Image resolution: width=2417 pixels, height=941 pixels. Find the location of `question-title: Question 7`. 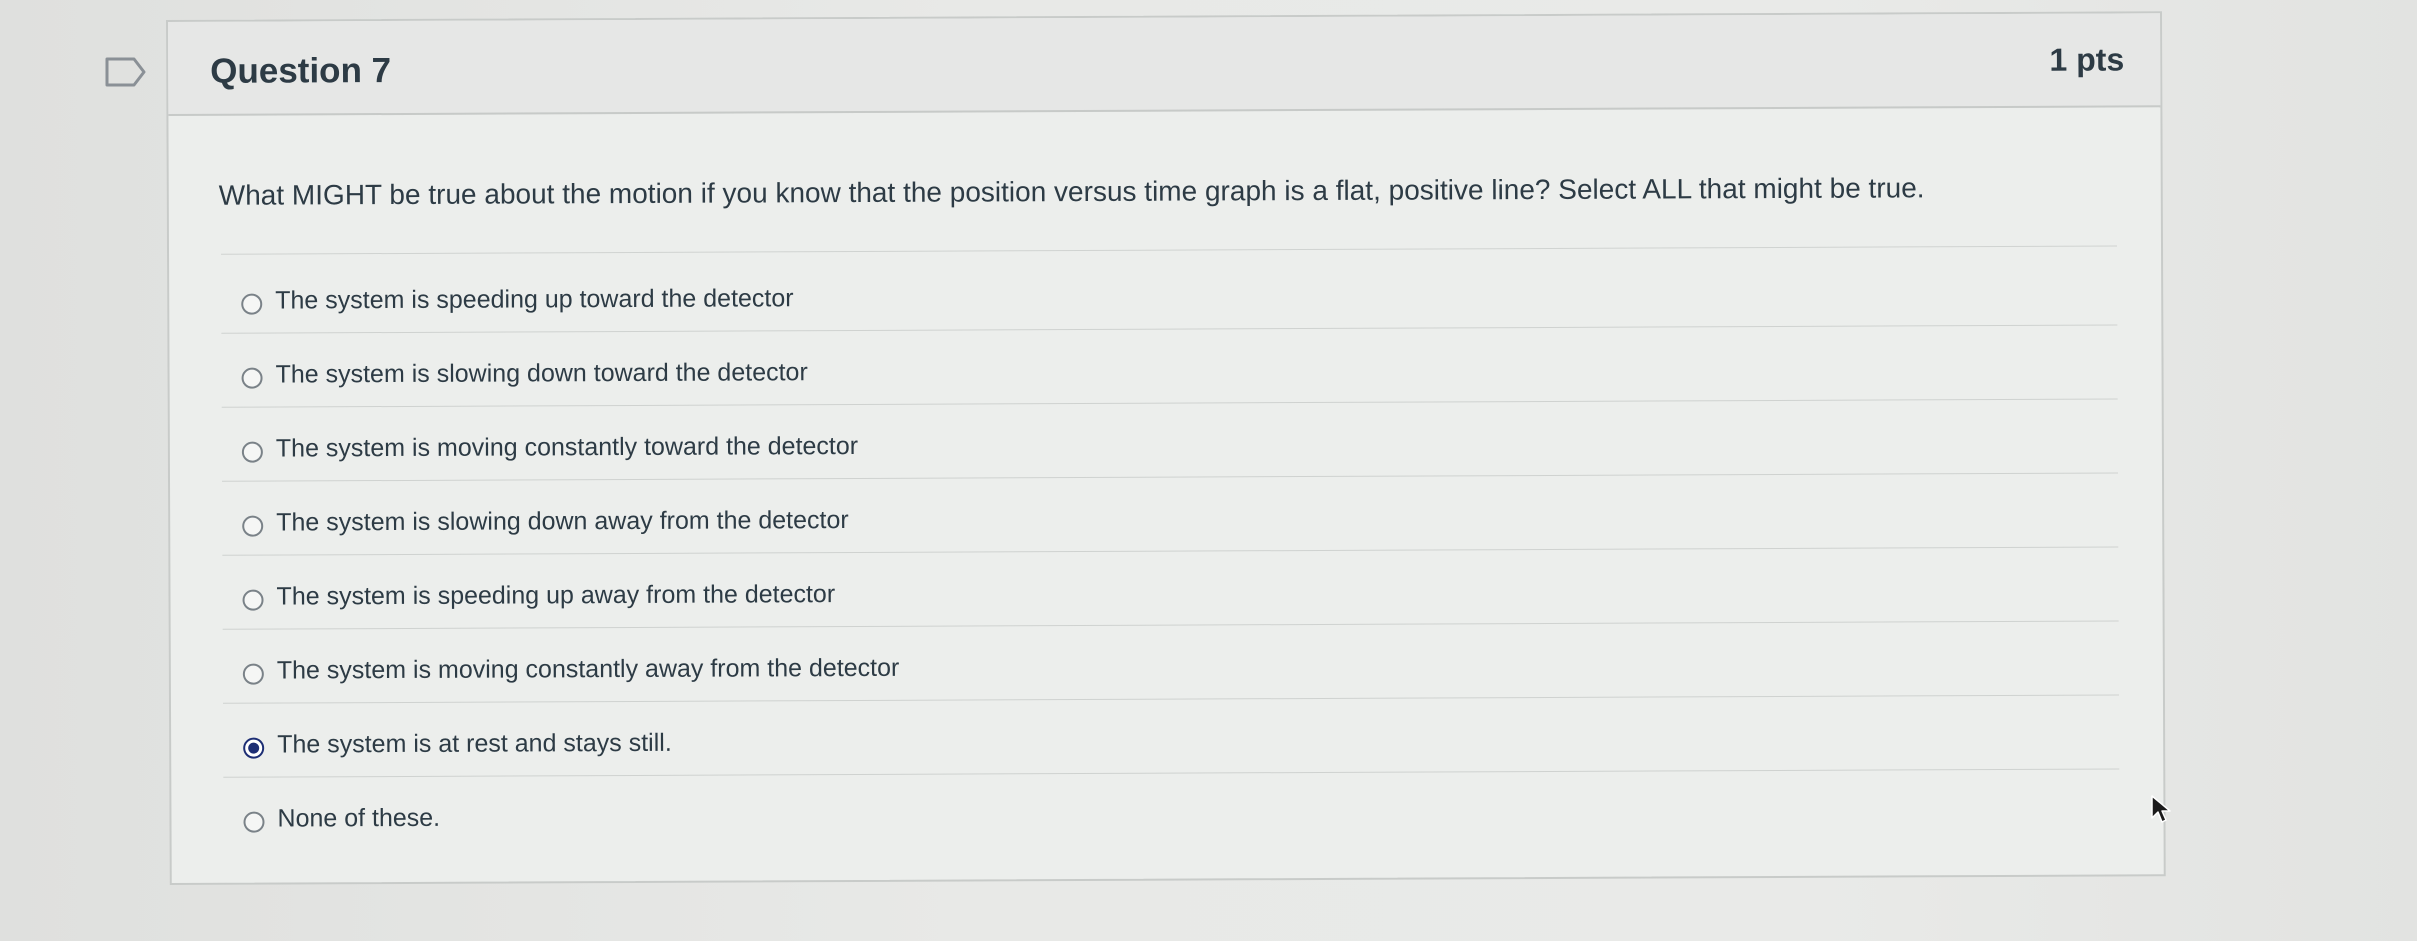

question-title: Question 7 is located at coordinates (301, 71).